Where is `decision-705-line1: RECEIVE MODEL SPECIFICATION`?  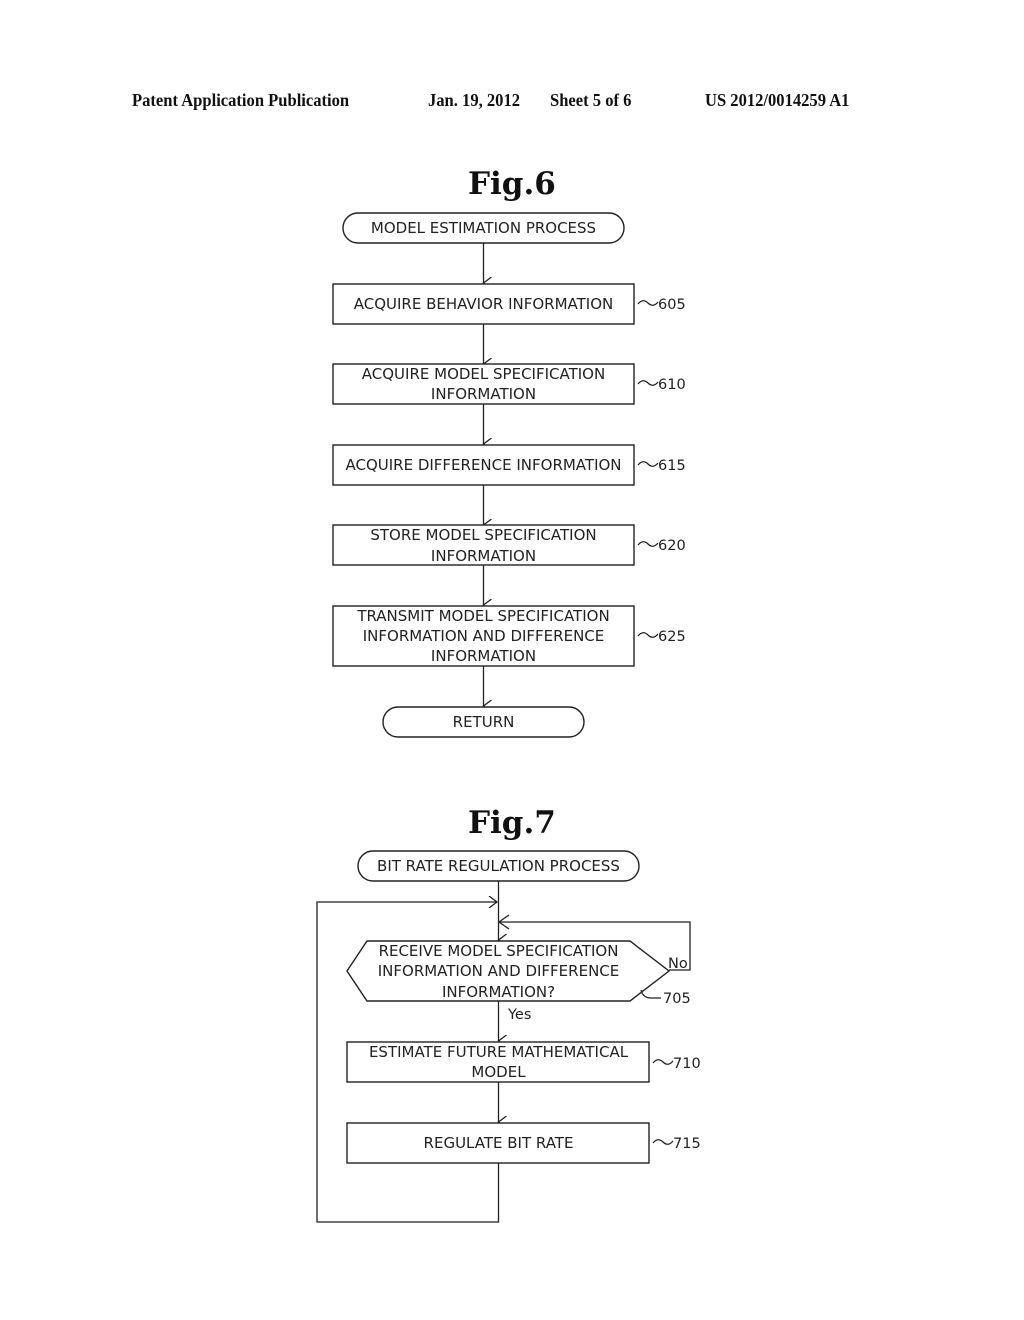 decision-705-line1: RECEIVE MODEL SPECIFICATION is located at coordinates (499, 951).